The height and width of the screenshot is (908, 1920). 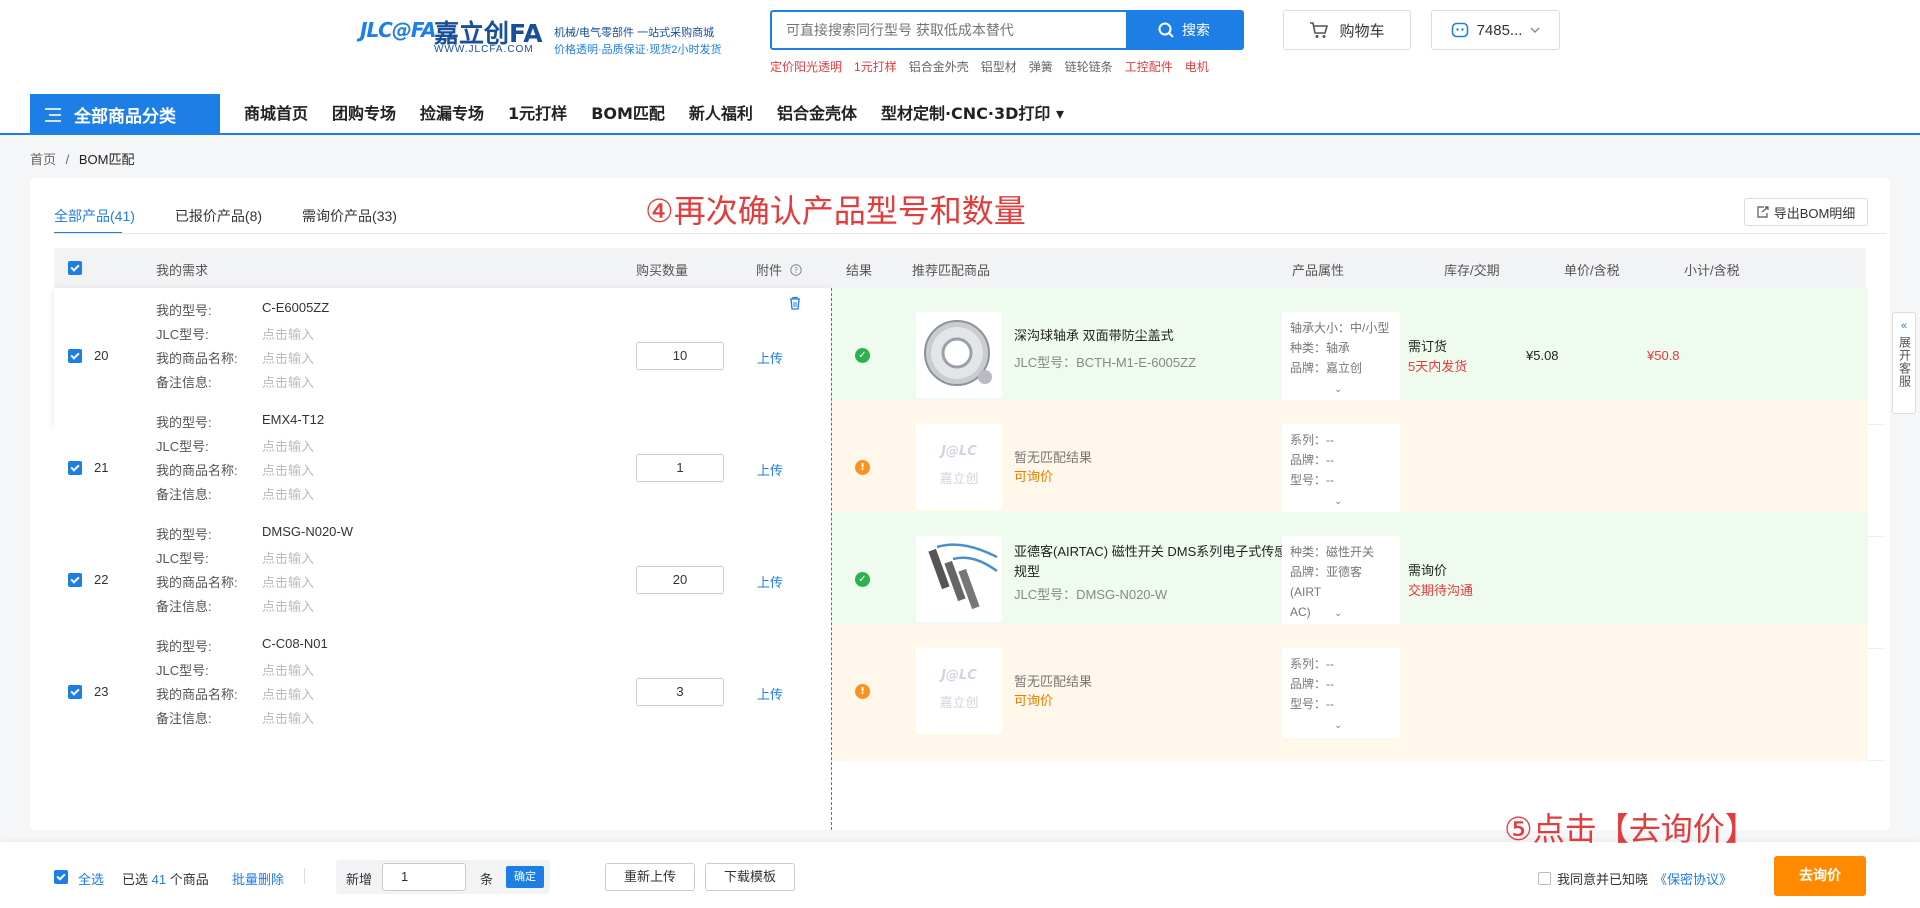 I want to click on confirm-add-button: 确定, so click(x=525, y=877).